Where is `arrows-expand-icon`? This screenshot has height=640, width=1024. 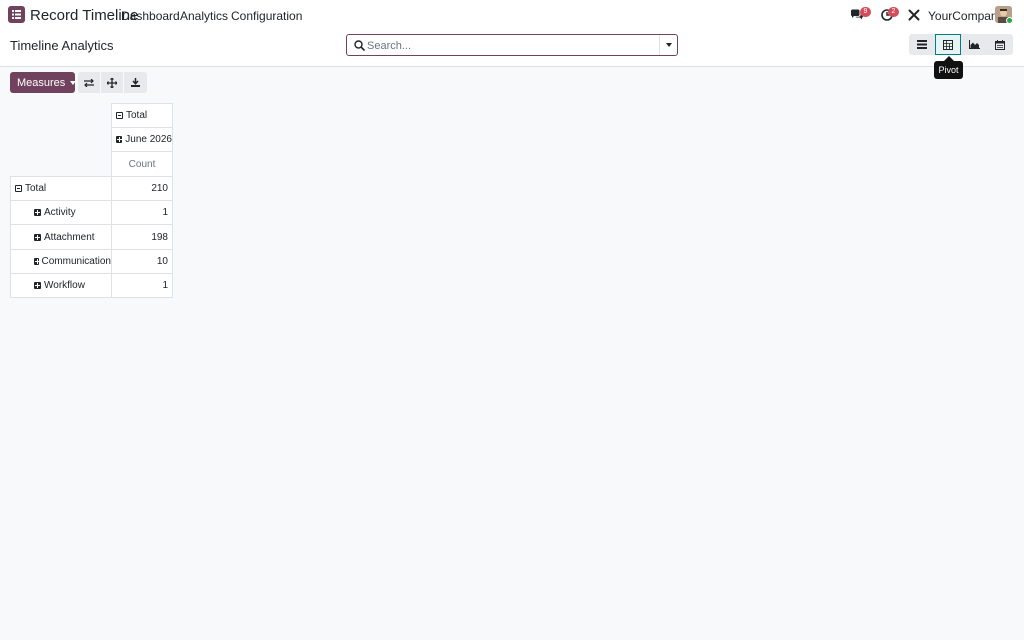
arrows-expand-icon is located at coordinates (112, 82).